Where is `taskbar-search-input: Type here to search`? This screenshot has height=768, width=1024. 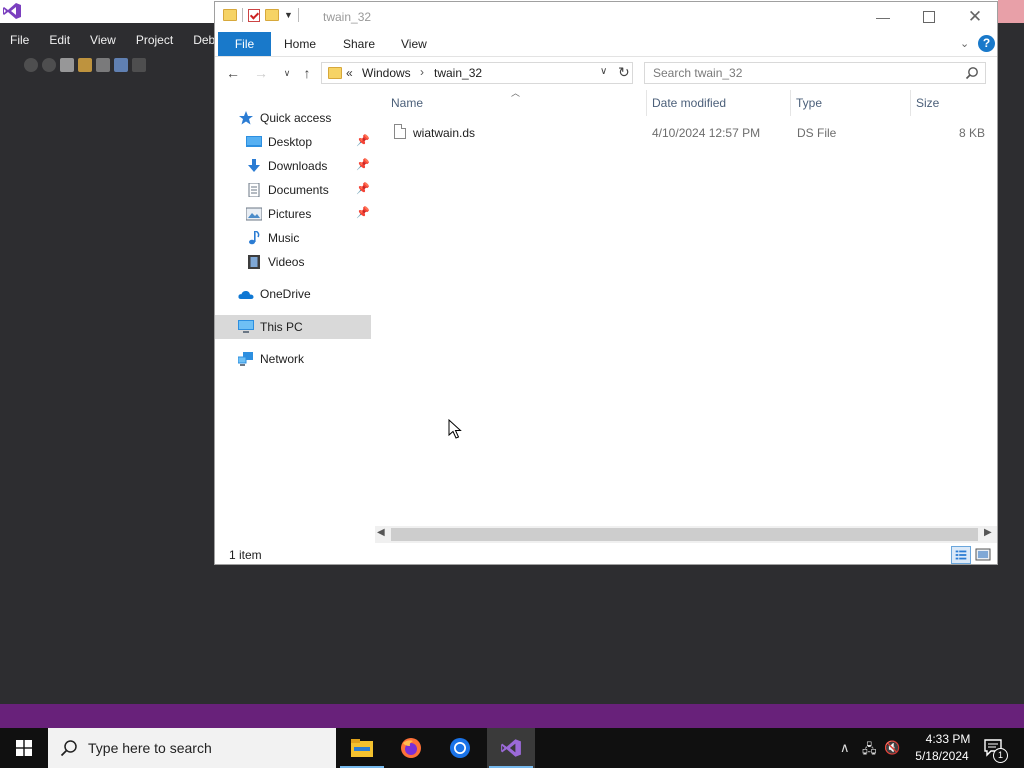
taskbar-search-input: Type here to search is located at coordinates (150, 748).